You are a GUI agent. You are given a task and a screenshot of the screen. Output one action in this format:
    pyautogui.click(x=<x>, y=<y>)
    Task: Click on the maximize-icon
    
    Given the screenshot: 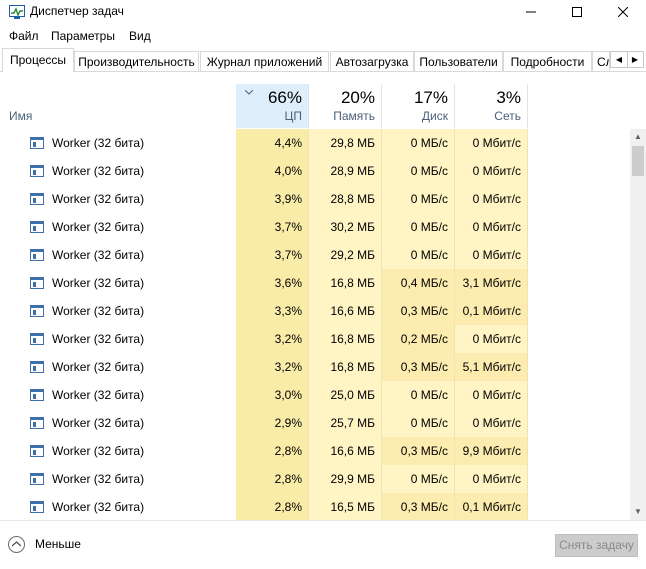 What is the action you would take?
    pyautogui.click(x=577, y=12)
    